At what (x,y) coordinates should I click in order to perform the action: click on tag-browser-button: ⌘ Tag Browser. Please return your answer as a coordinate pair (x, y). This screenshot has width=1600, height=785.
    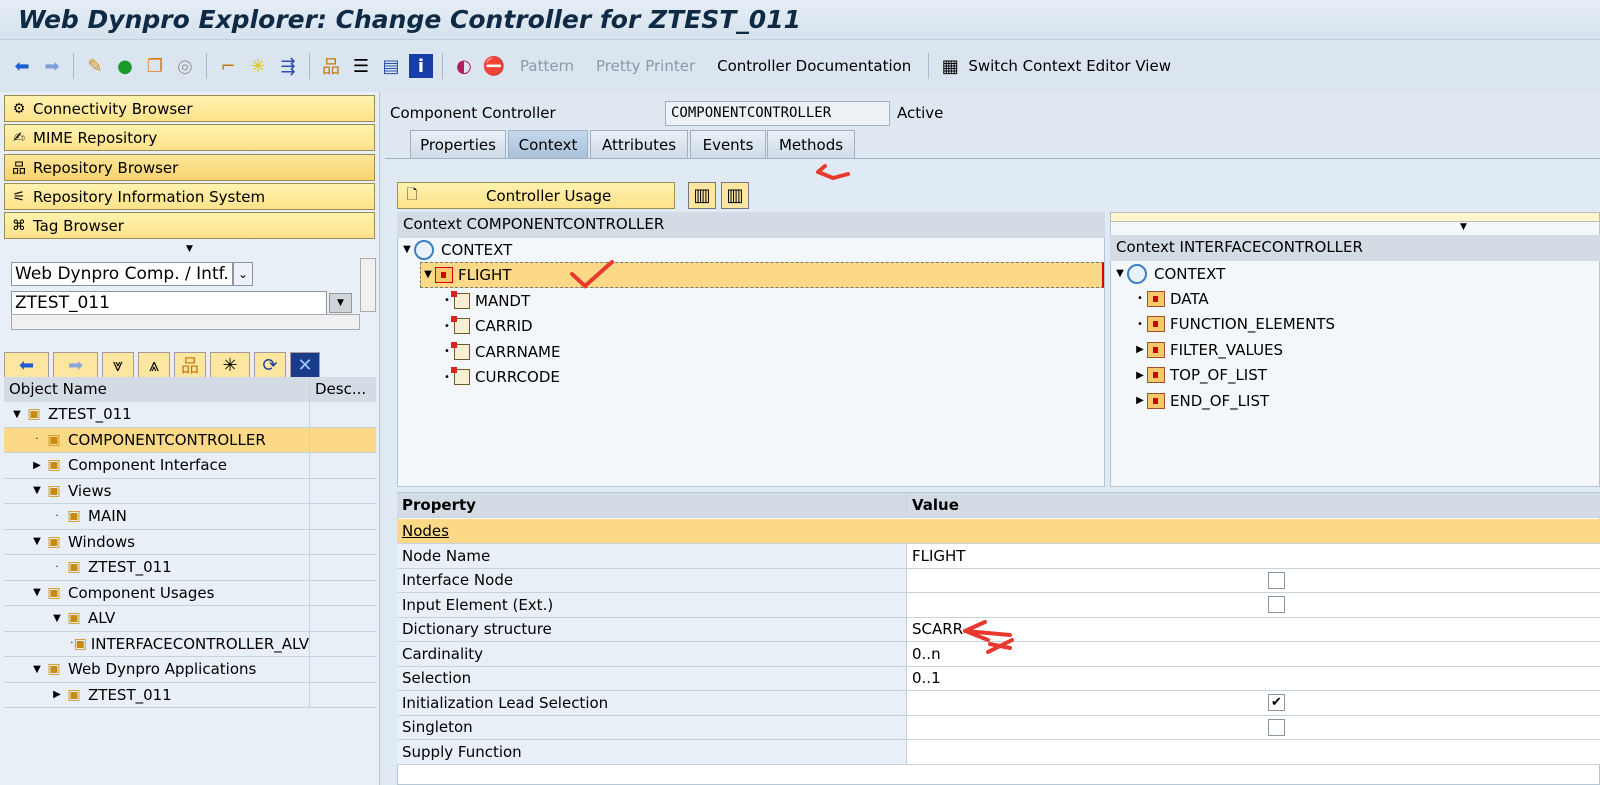
    Looking at the image, I should click on (189, 225).